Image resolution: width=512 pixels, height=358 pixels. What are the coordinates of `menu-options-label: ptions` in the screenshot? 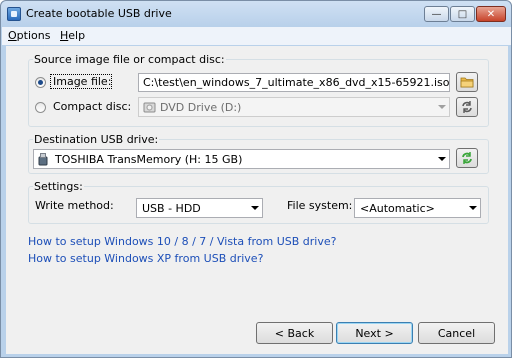 It's located at (33, 35).